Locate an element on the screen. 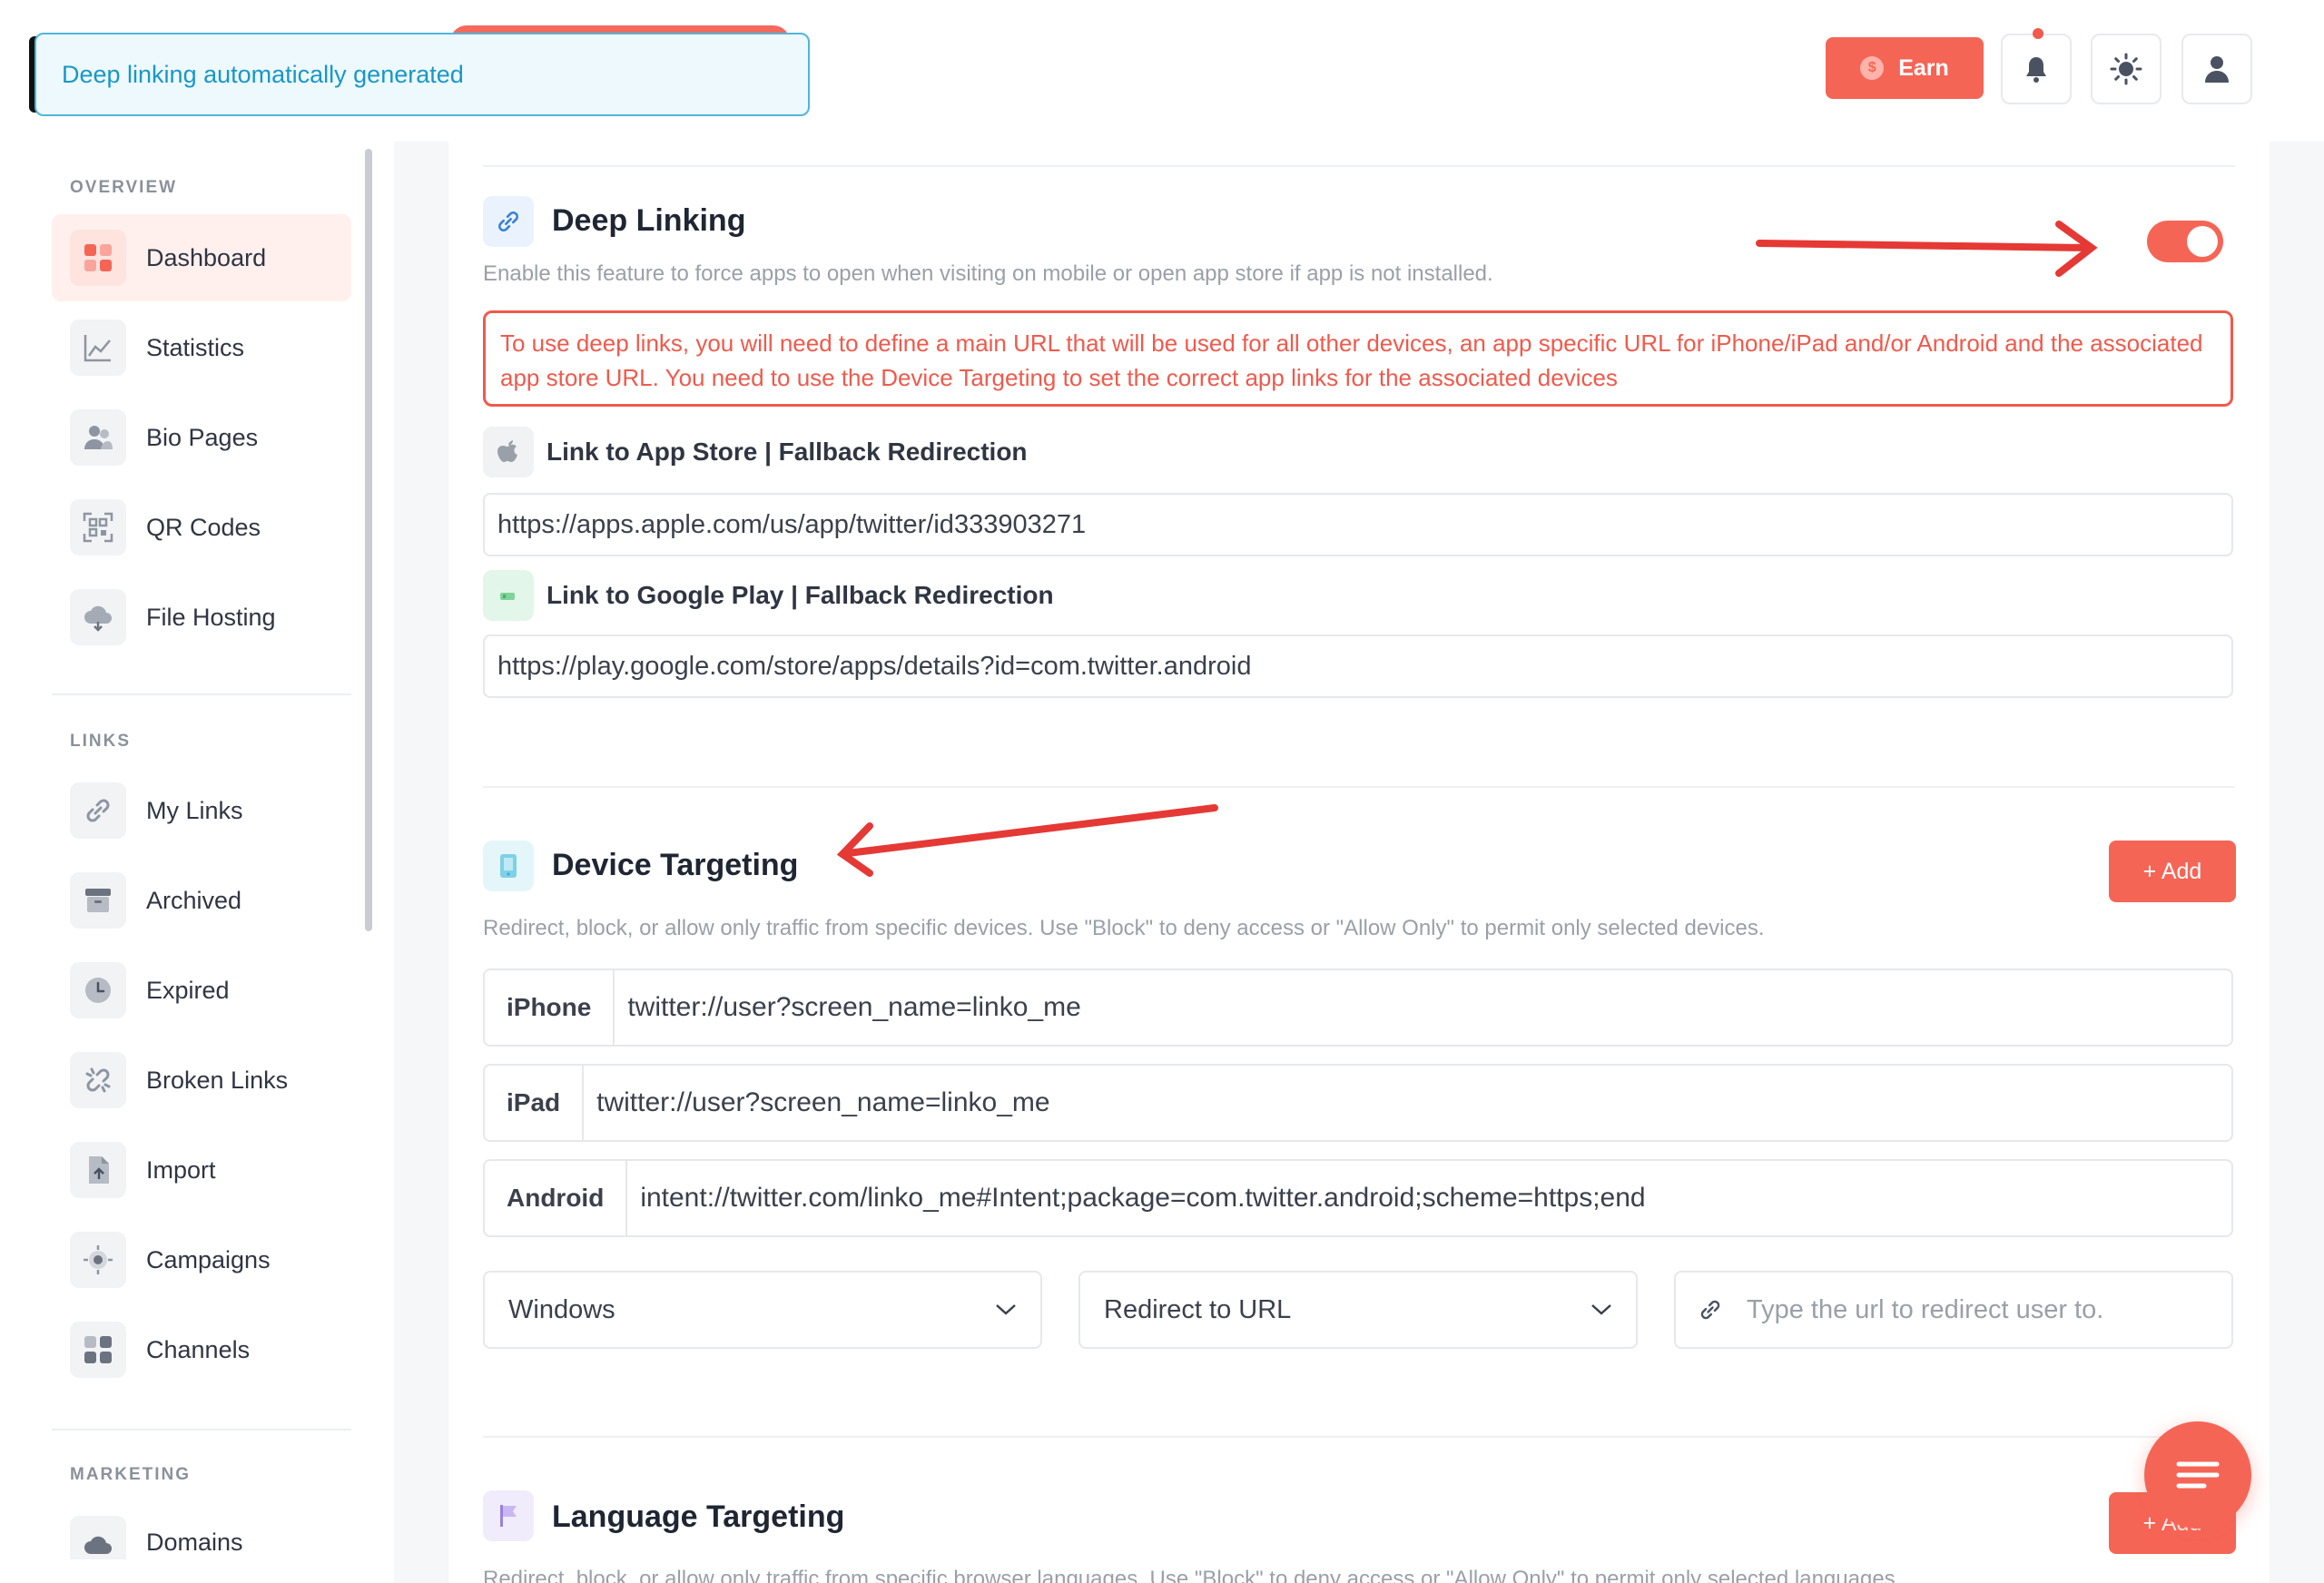 The image size is (2324, 1583). sidebar-item-statistics: Statistics is located at coordinates (201, 347).